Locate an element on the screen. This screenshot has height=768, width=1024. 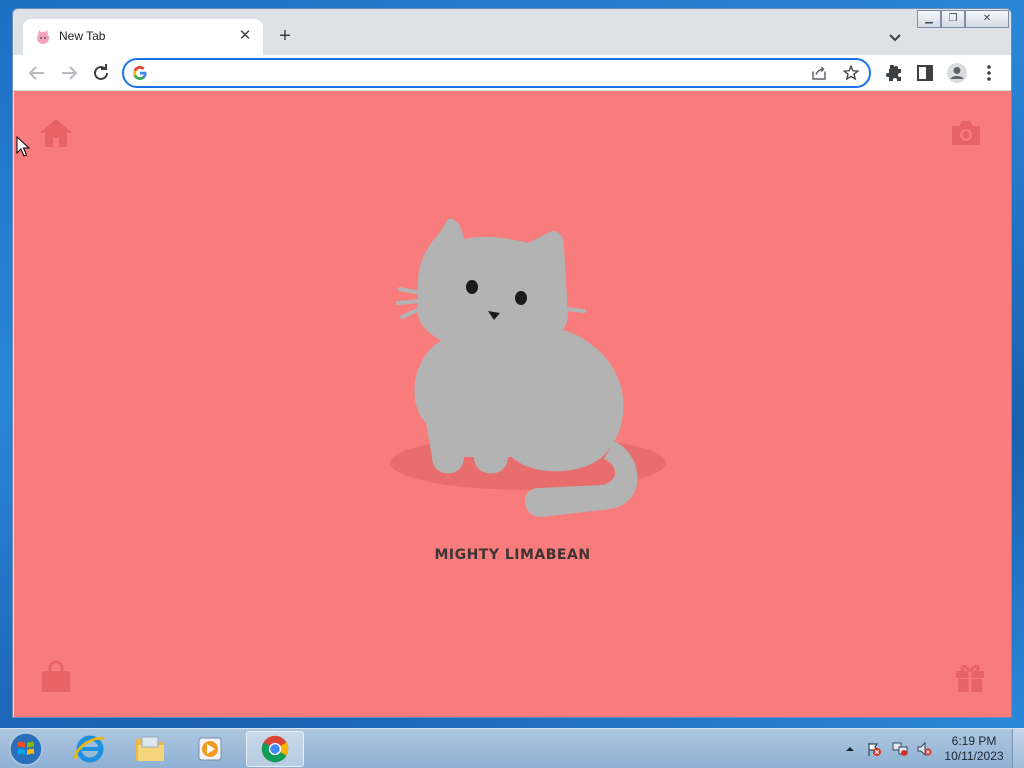
close-tab-icon: ✕ is located at coordinates (245, 36).